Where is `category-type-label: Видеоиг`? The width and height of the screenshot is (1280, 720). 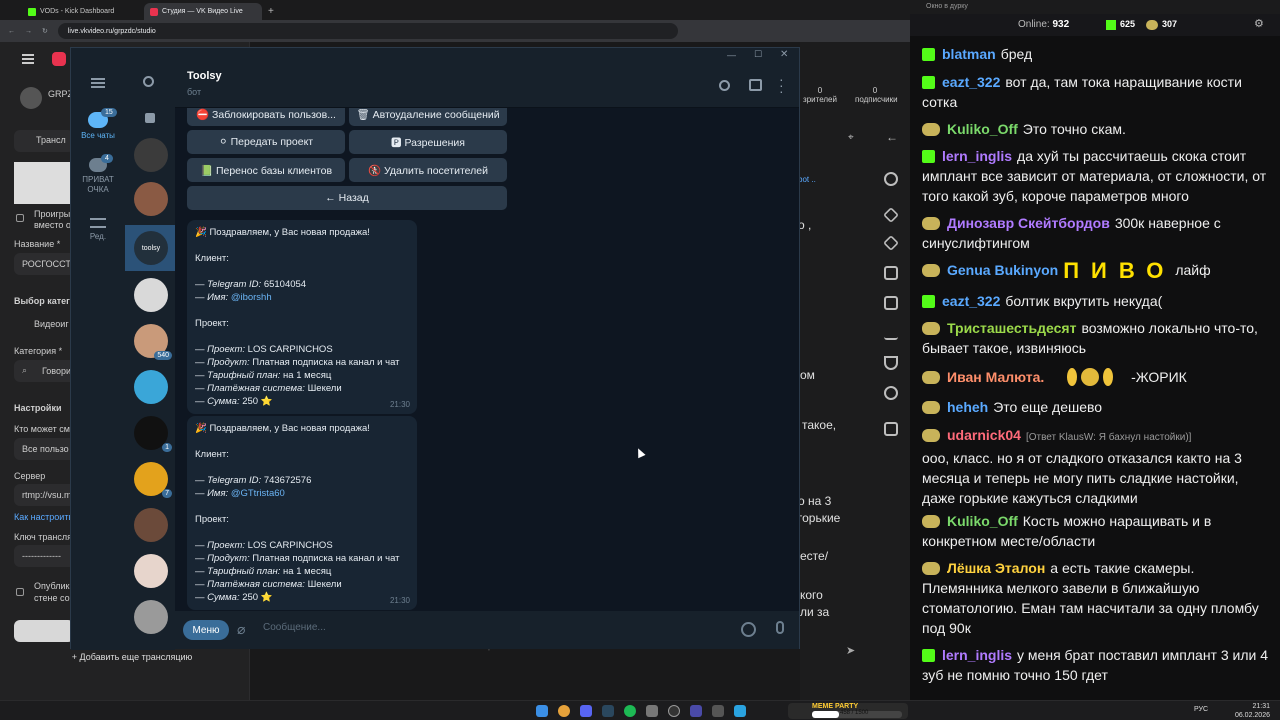 category-type-label: Видеоиг is located at coordinates (51, 324).